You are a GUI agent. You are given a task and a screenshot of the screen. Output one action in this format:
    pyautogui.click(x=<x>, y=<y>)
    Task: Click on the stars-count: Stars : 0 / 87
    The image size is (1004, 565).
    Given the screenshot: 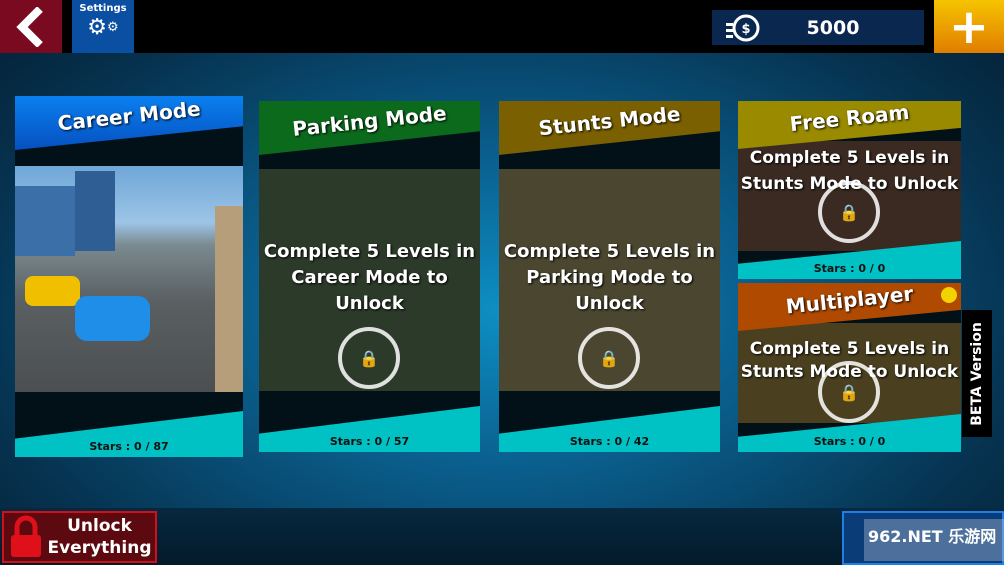 What is the action you would take?
    pyautogui.click(x=129, y=446)
    